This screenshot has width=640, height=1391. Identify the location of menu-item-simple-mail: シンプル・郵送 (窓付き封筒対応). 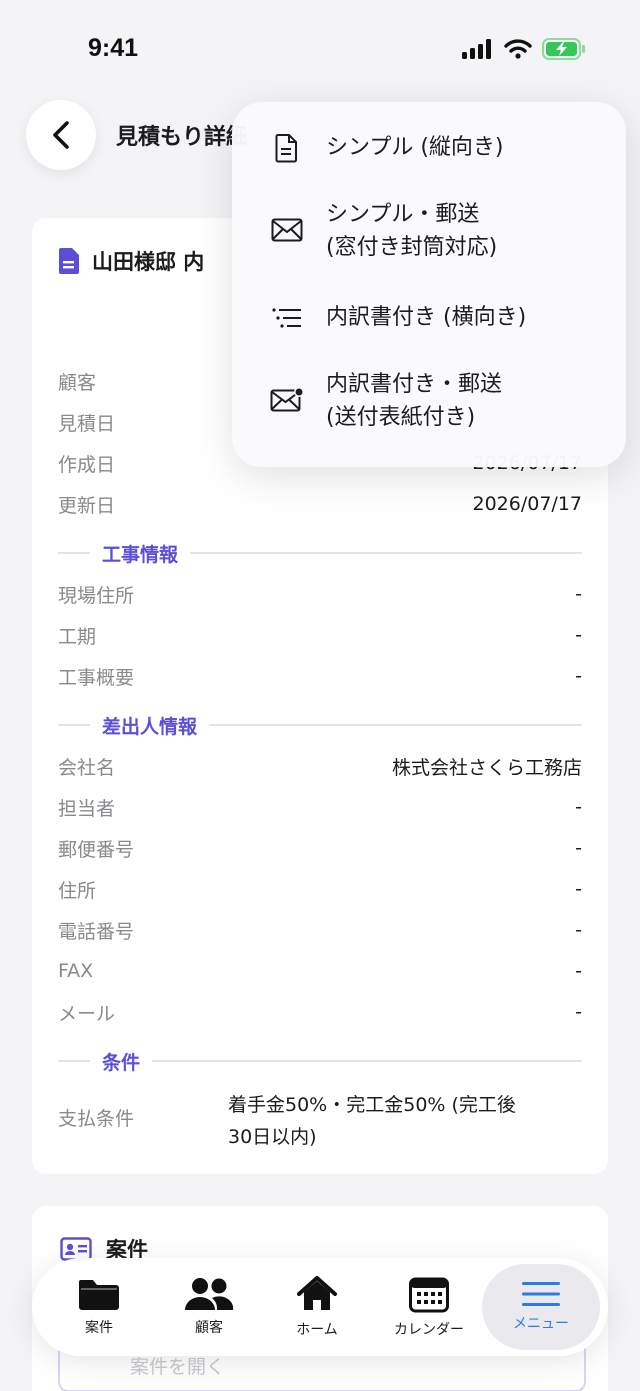
(429, 230).